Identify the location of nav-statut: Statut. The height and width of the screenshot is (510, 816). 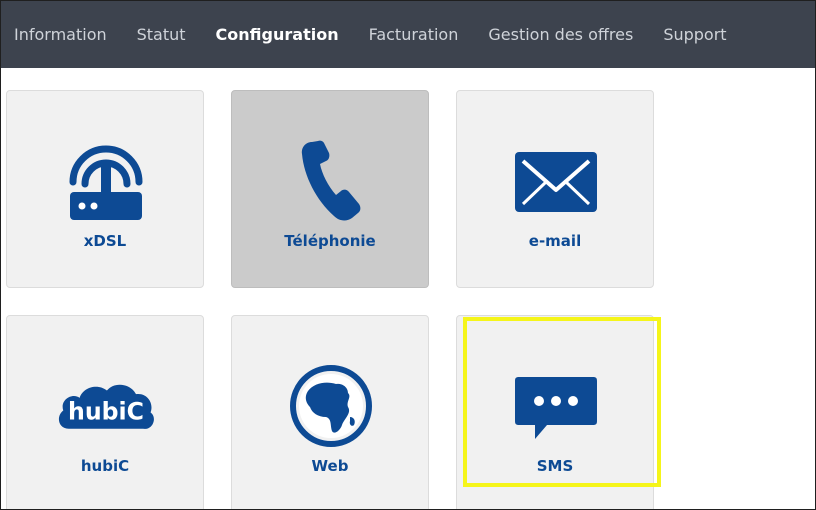
(161, 34).